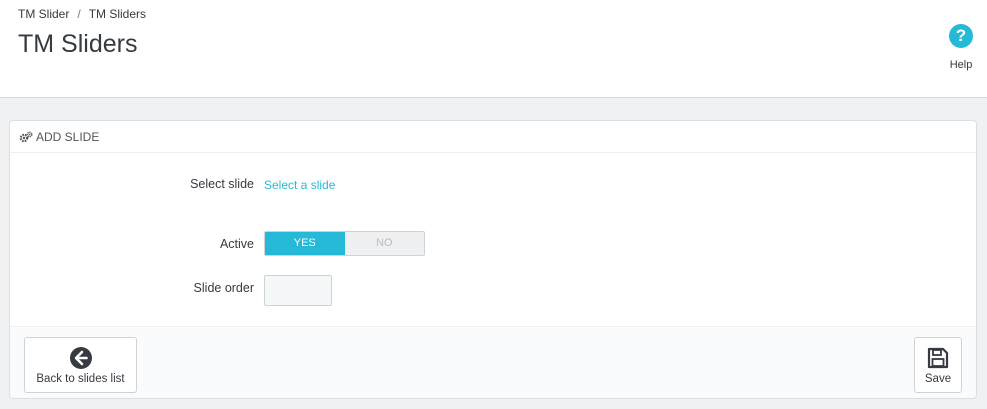  I want to click on active-no-option: NO, so click(384, 243).